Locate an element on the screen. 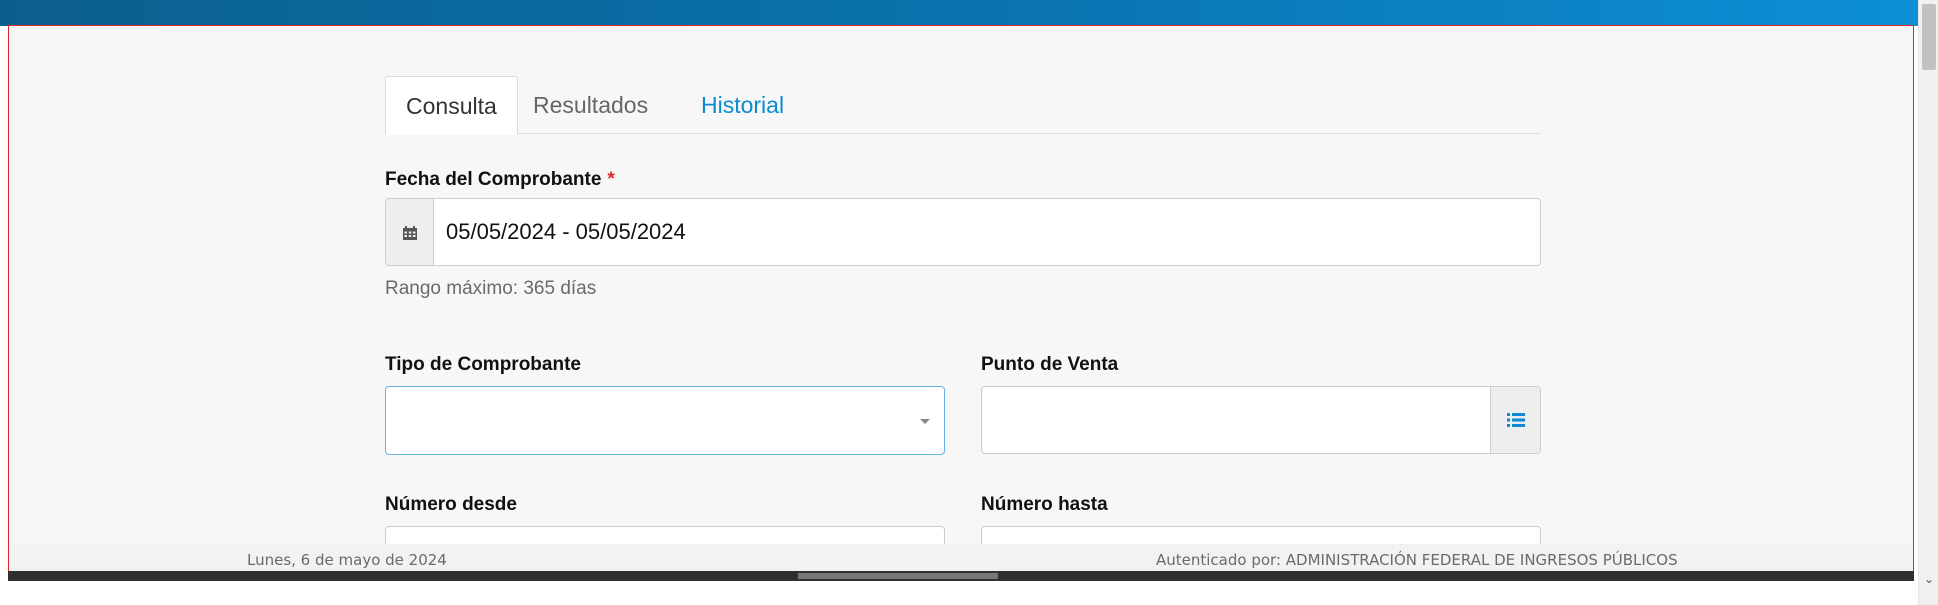 The image size is (1938, 605). scroll-down-icon: ⌄ is located at coordinates (1929, 579).